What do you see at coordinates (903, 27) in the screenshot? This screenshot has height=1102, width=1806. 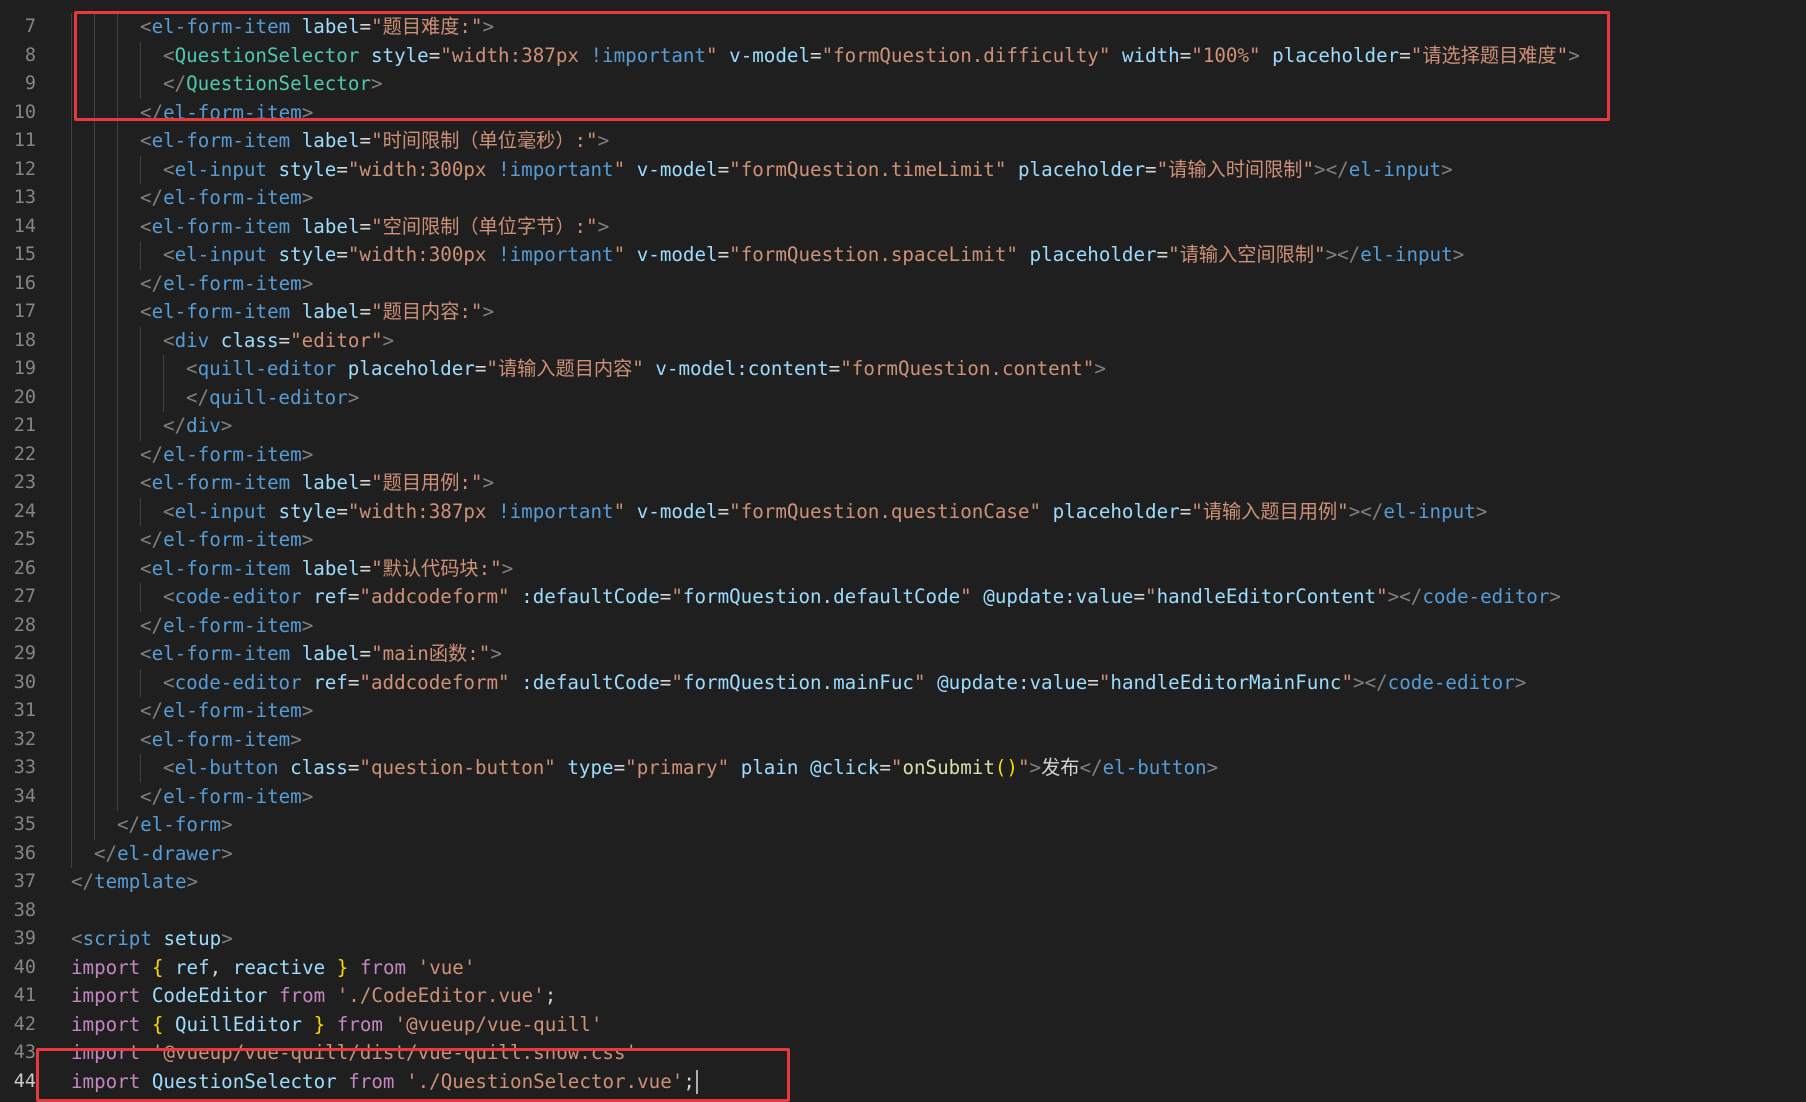 I see `code-line: 7 <el-form-item label="题目难度:">` at bounding box center [903, 27].